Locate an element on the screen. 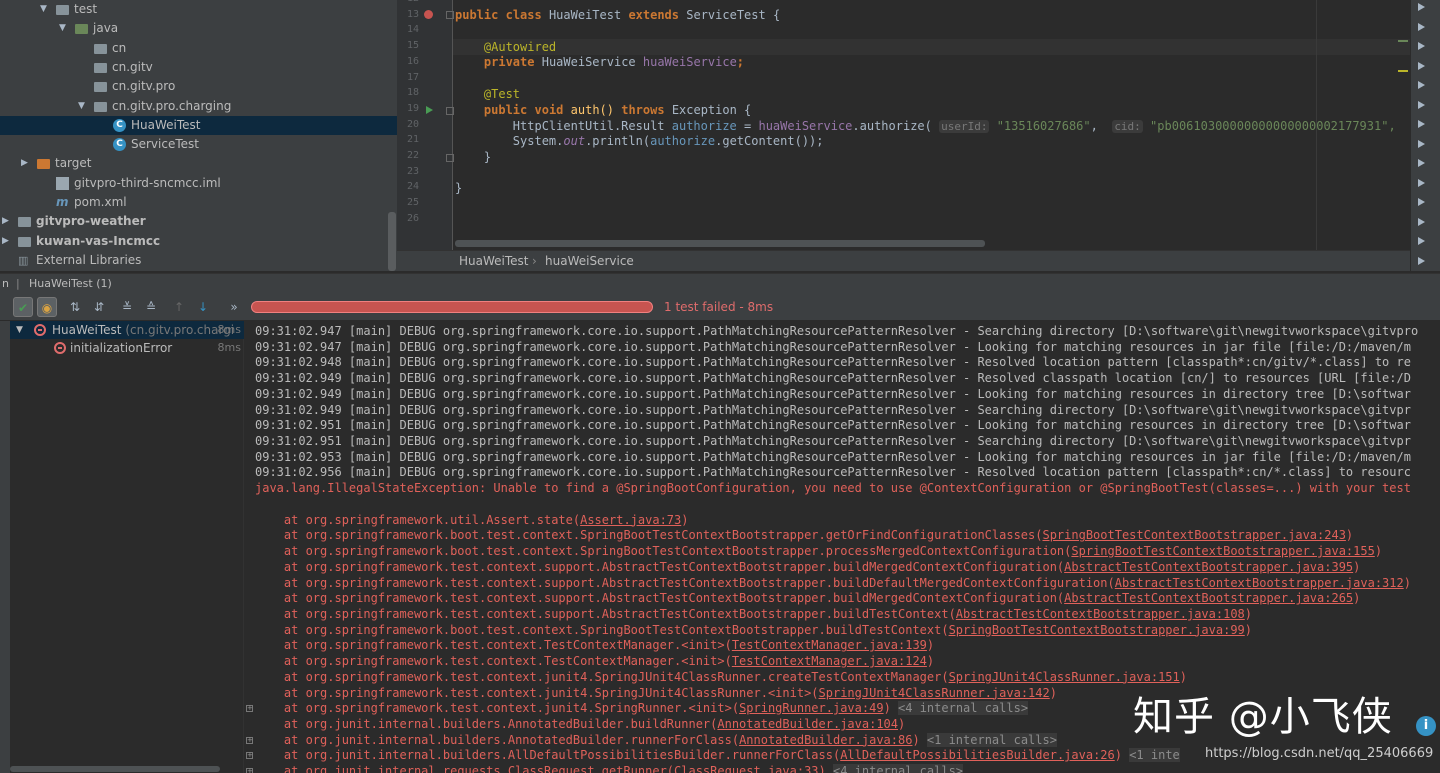  package-icon is located at coordinates (100, 87).